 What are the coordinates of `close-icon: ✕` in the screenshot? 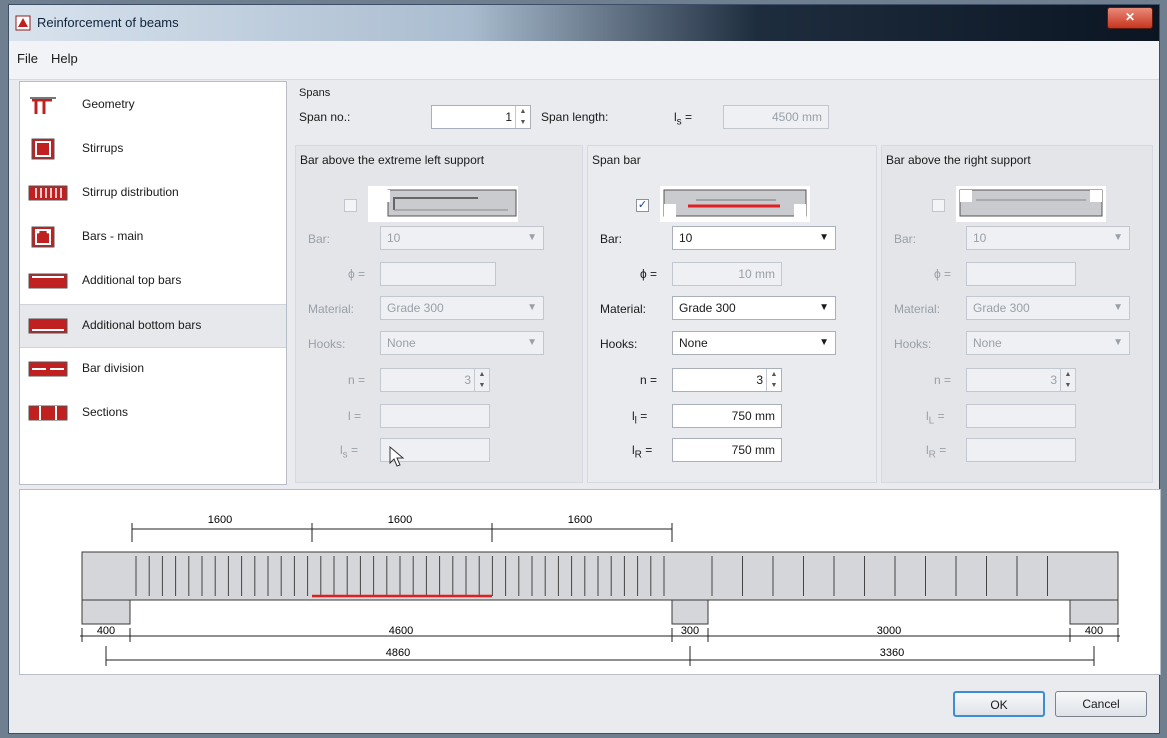 It's located at (1130, 17).